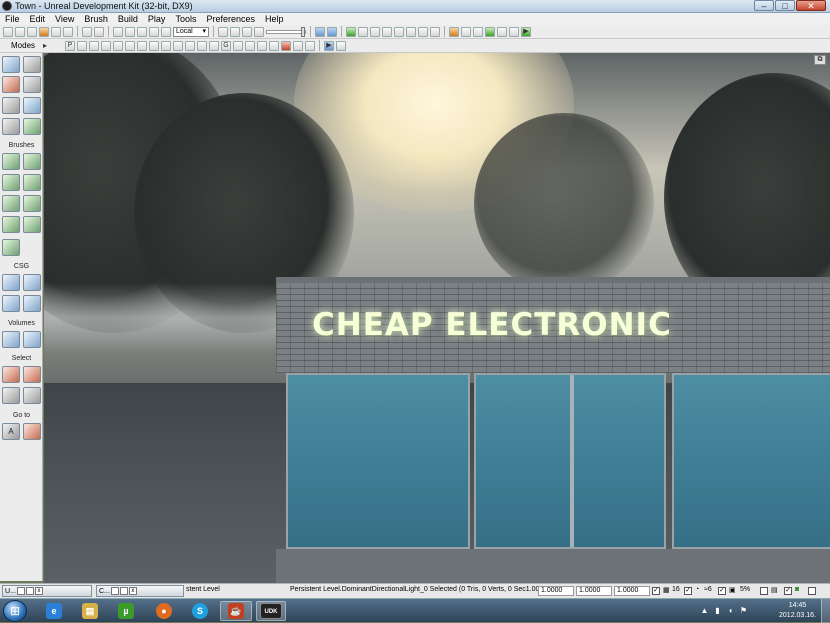 The width and height of the screenshot is (830, 623). What do you see at coordinates (730, 611) in the screenshot?
I see `volume-icon: ◖` at bounding box center [730, 611].